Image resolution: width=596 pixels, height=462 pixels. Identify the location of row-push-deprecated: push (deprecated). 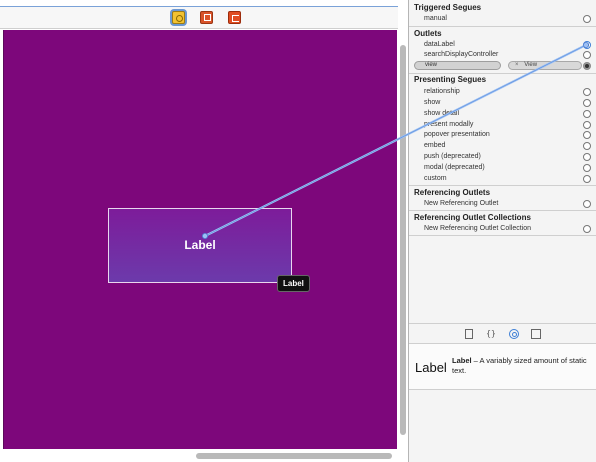
(452, 156).